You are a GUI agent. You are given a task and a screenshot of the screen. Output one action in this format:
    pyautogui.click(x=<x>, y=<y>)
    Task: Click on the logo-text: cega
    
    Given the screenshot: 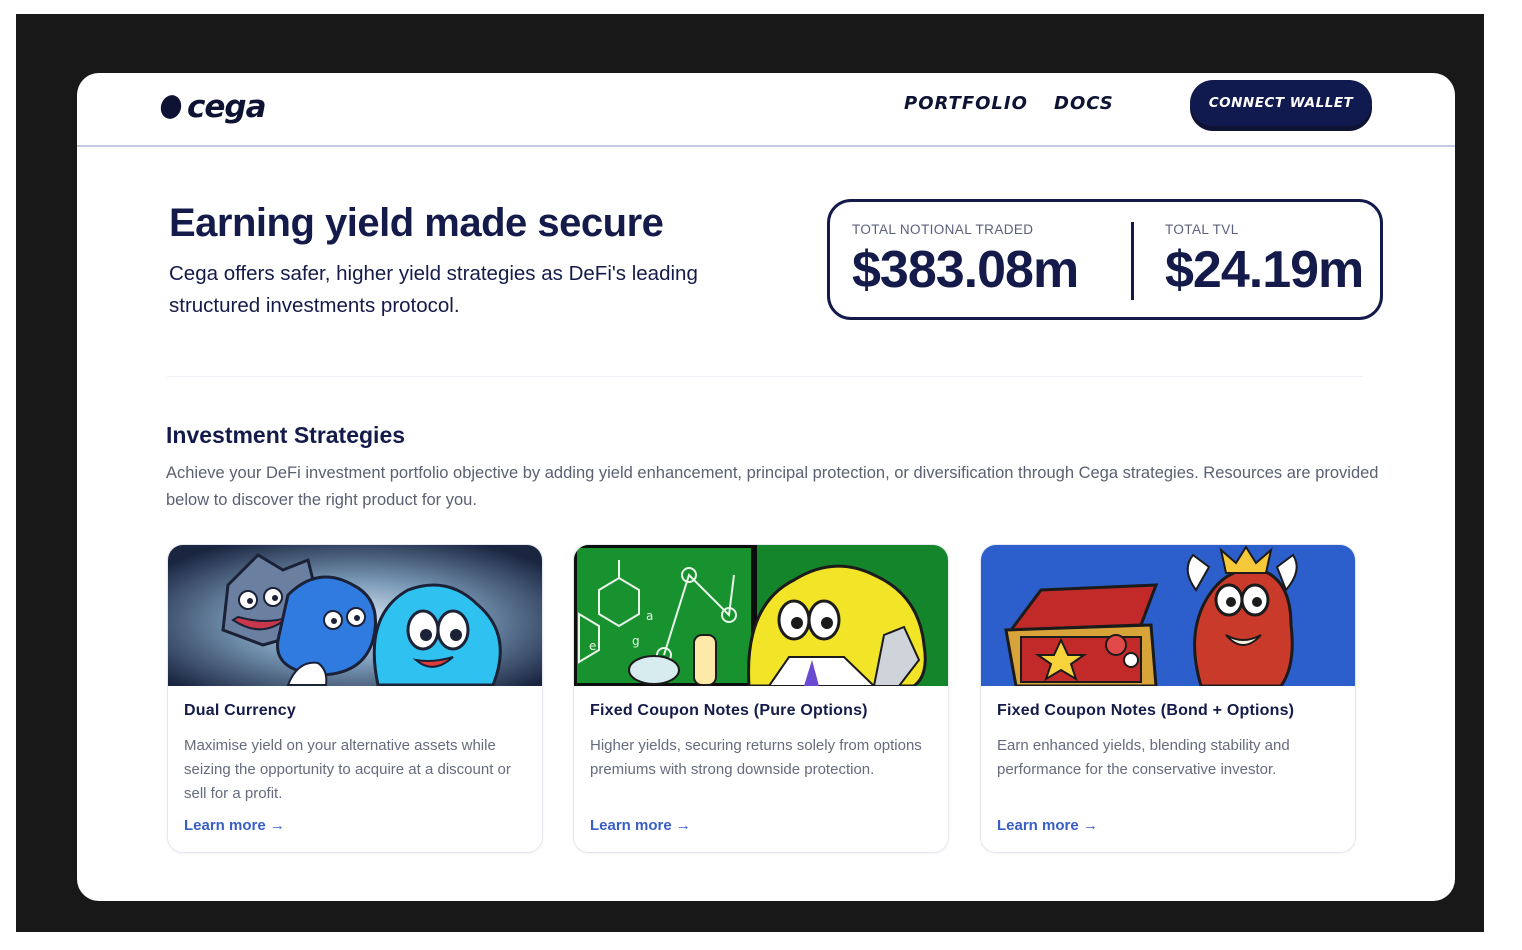 What is the action you would take?
    pyautogui.click(x=227, y=107)
    